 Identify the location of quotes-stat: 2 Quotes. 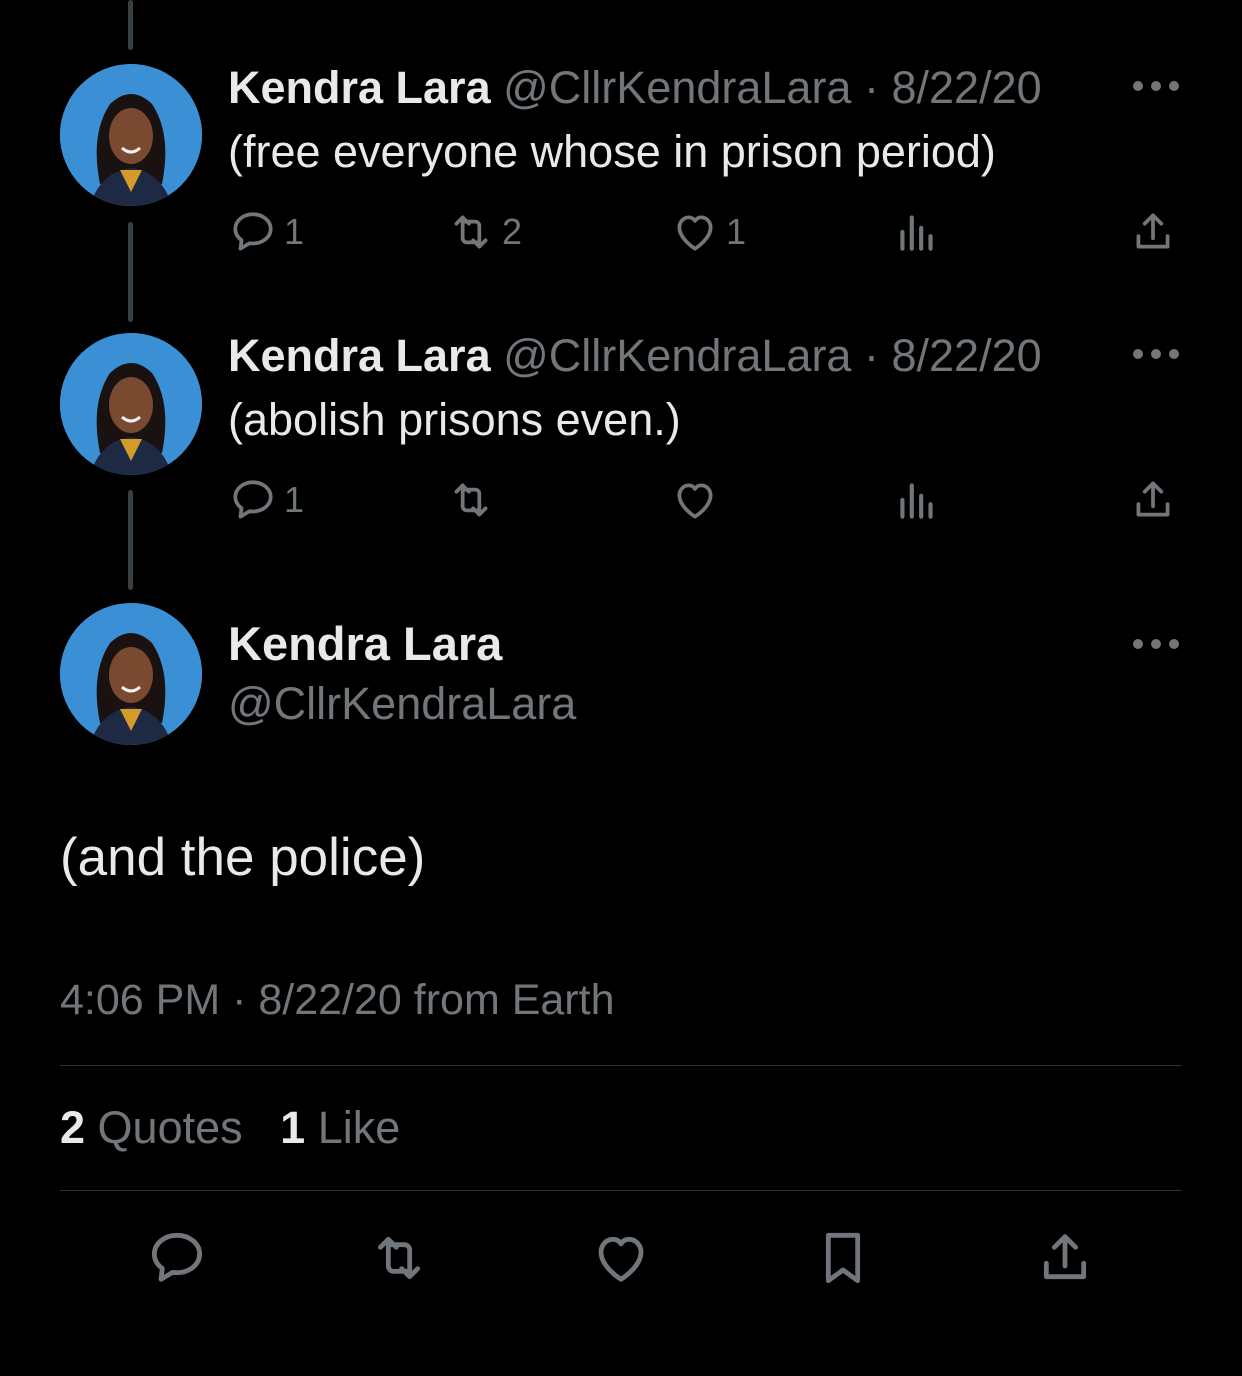
(151, 1127).